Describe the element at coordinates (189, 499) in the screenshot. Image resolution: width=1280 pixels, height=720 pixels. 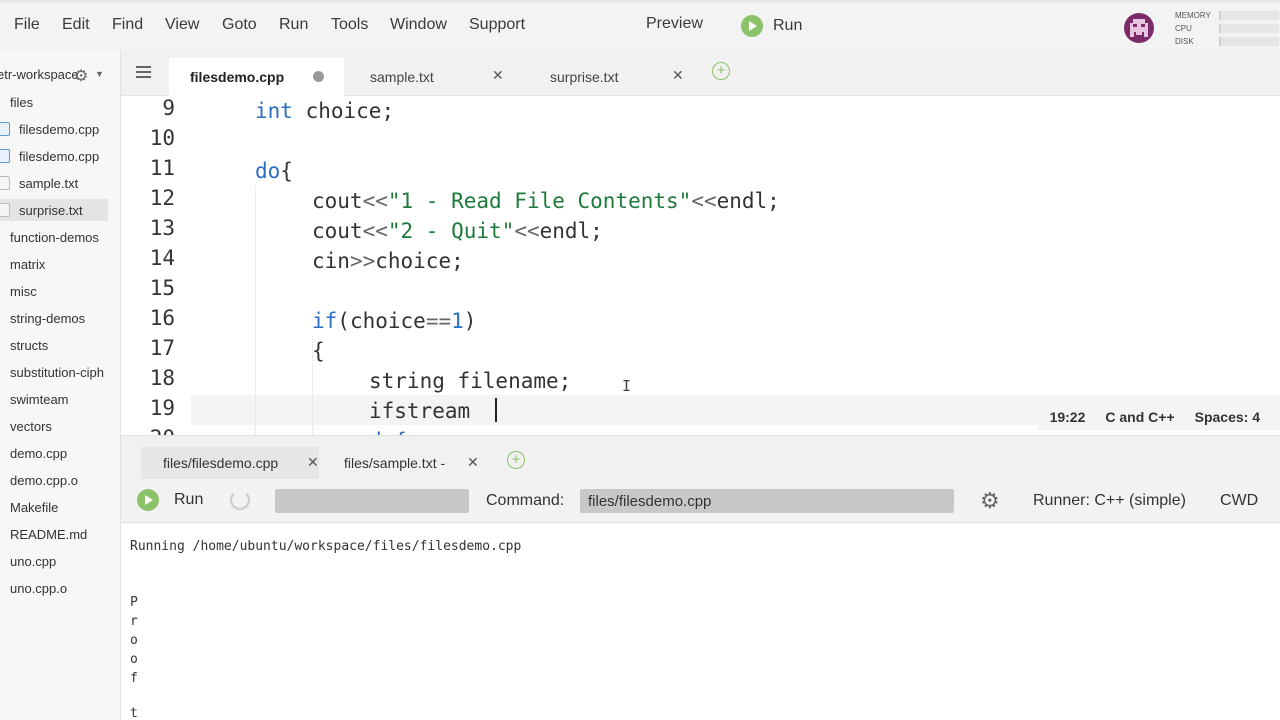
I see `run-label: Run` at that location.